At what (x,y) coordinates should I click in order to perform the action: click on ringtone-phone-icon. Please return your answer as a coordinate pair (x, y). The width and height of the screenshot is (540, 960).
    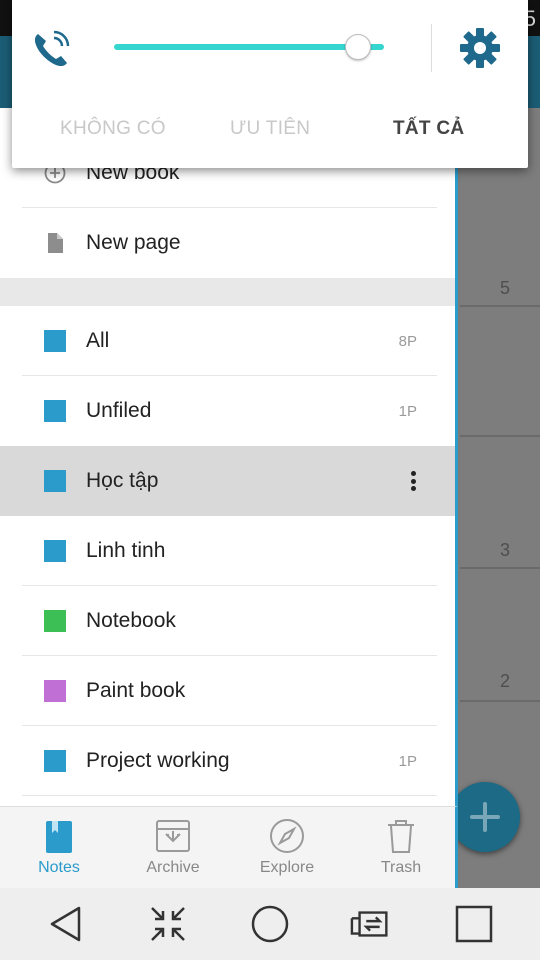
    Looking at the image, I should click on (52, 50).